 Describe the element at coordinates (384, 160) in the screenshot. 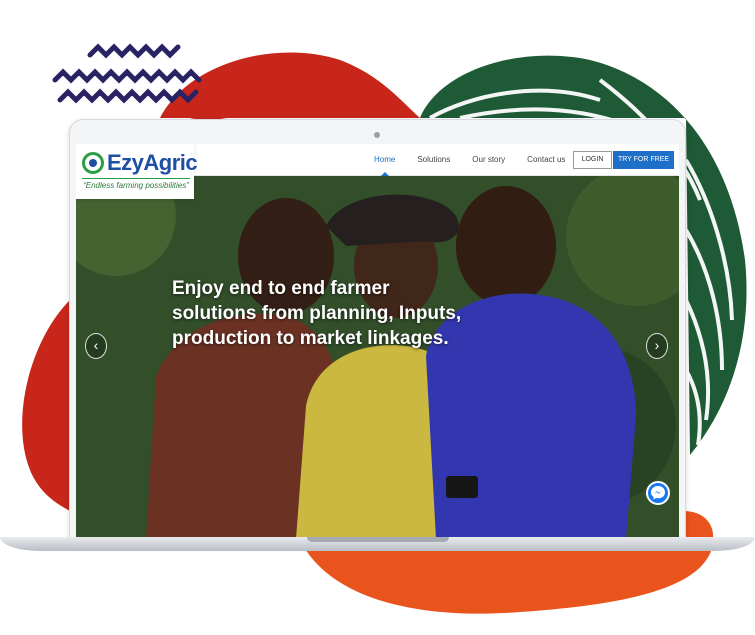

I see `nav-link-home: Home` at that location.